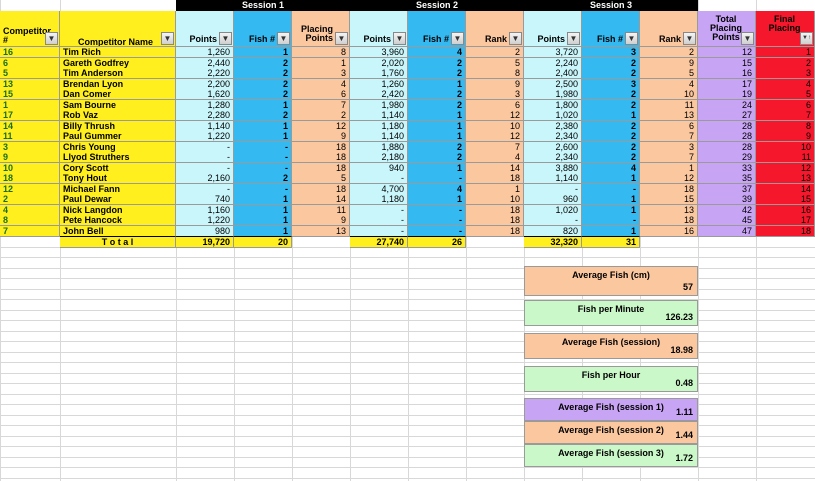 The image size is (815, 481). Describe the element at coordinates (553, 168) in the screenshot. I see `cell-s3p: 3,880` at that location.